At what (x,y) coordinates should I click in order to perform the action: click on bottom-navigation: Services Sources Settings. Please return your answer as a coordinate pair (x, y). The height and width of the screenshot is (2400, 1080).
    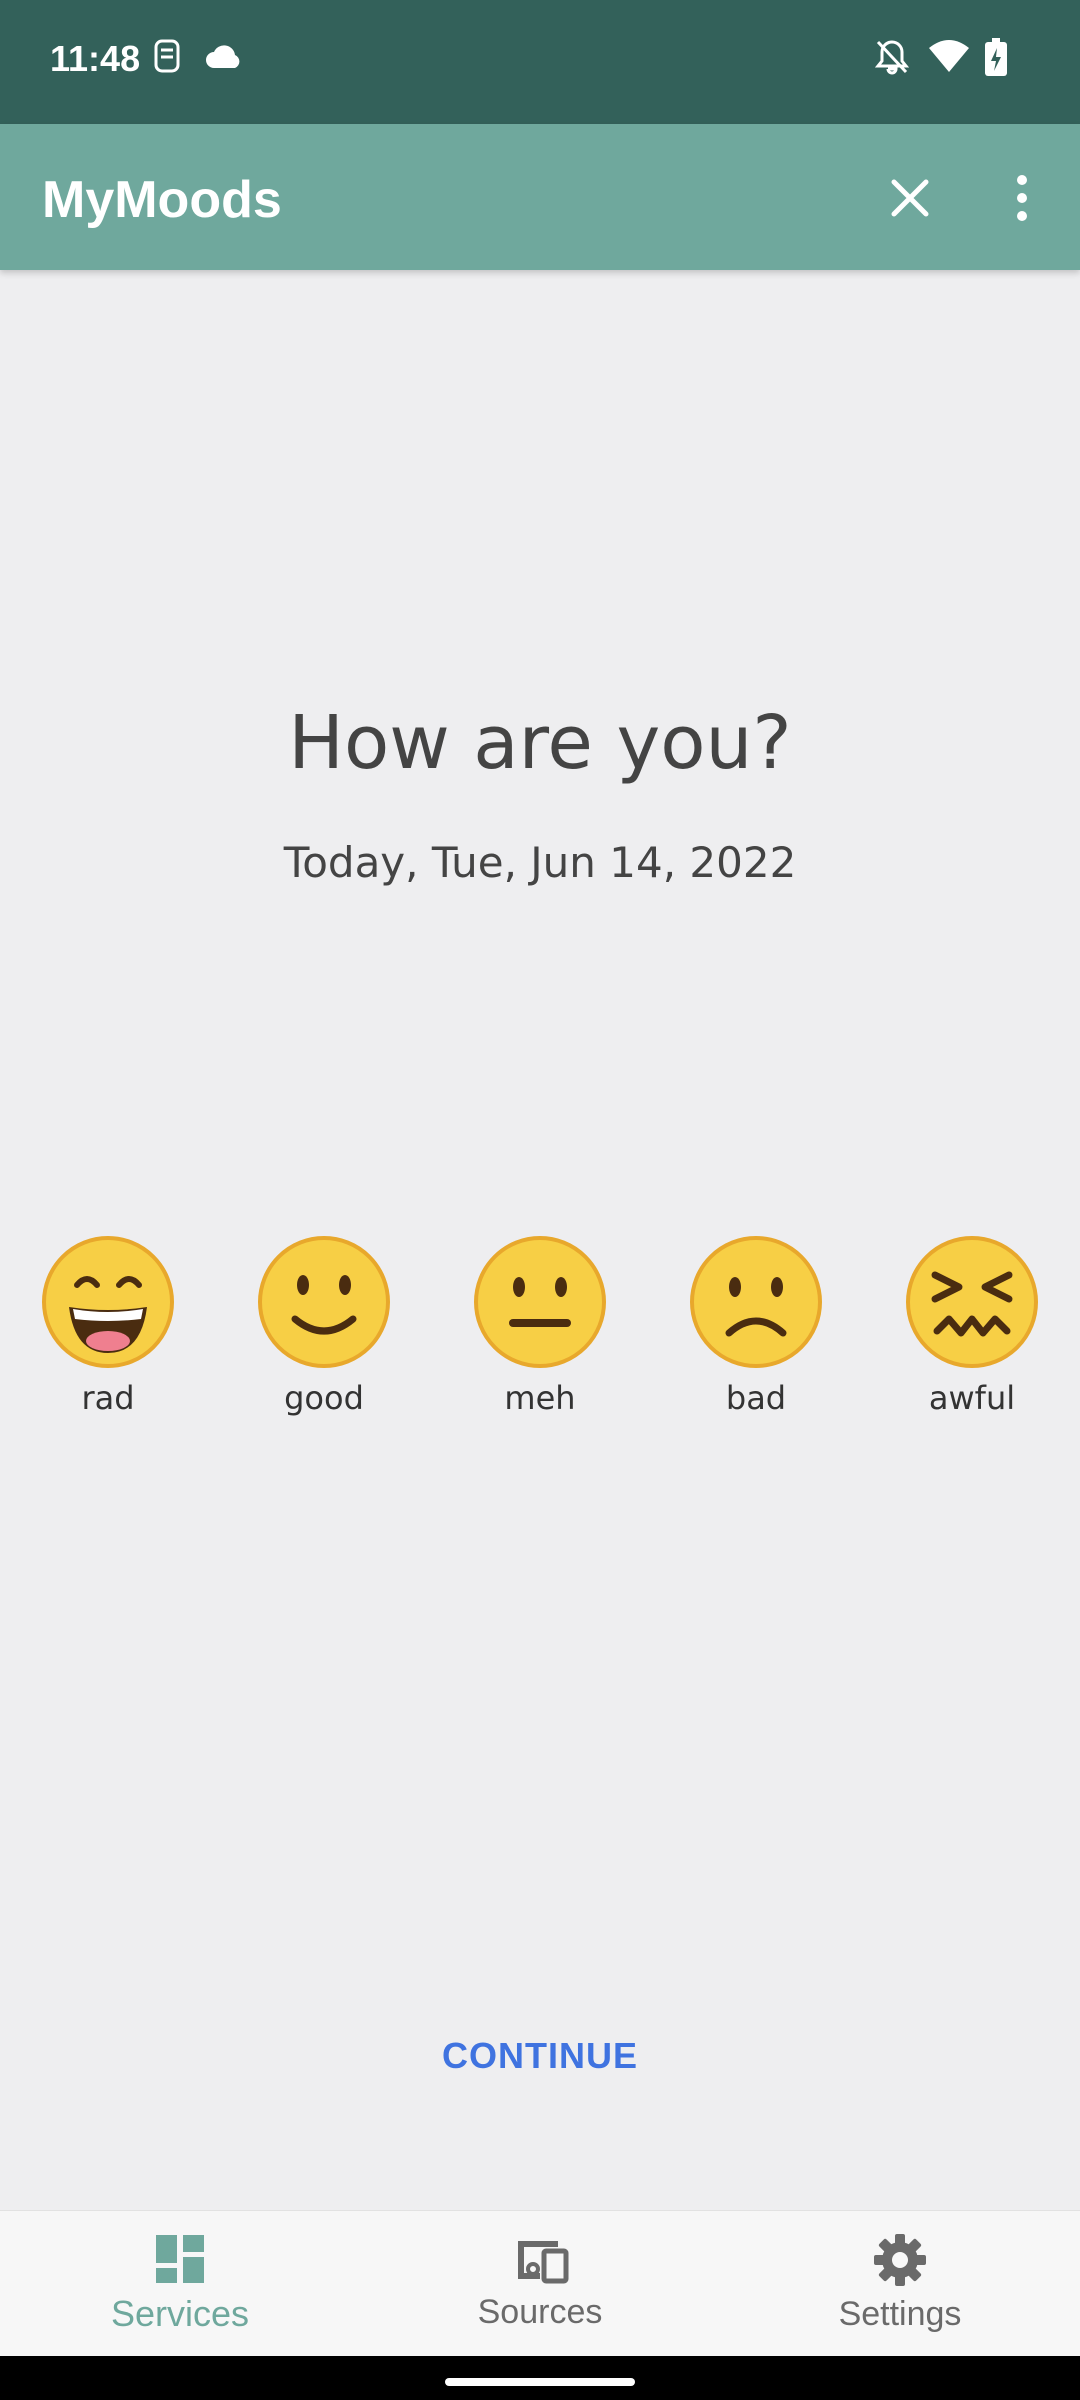
    Looking at the image, I should click on (540, 2283).